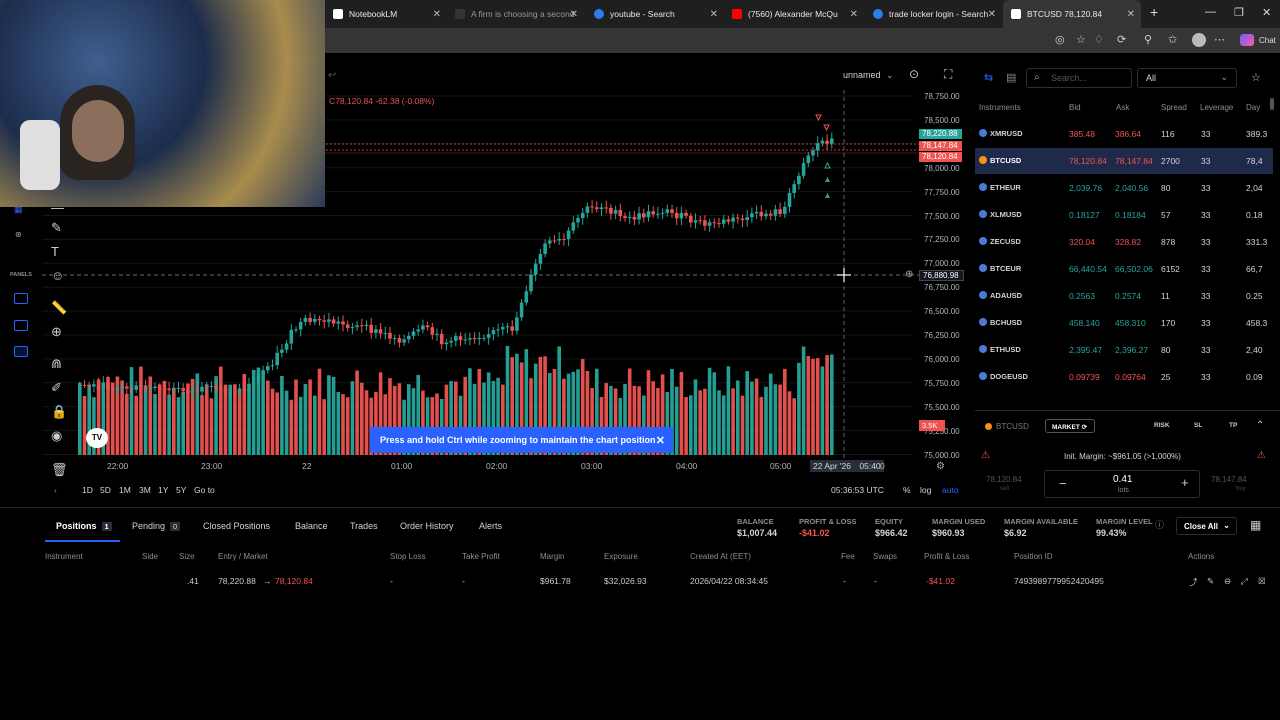  Describe the element at coordinates (84, 526) in the screenshot. I see `tab-positions: Positions 1` at that location.